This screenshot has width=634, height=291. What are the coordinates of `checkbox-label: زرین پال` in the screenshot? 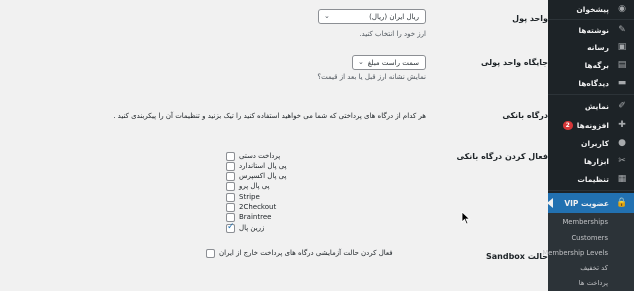 It's located at (252, 228).